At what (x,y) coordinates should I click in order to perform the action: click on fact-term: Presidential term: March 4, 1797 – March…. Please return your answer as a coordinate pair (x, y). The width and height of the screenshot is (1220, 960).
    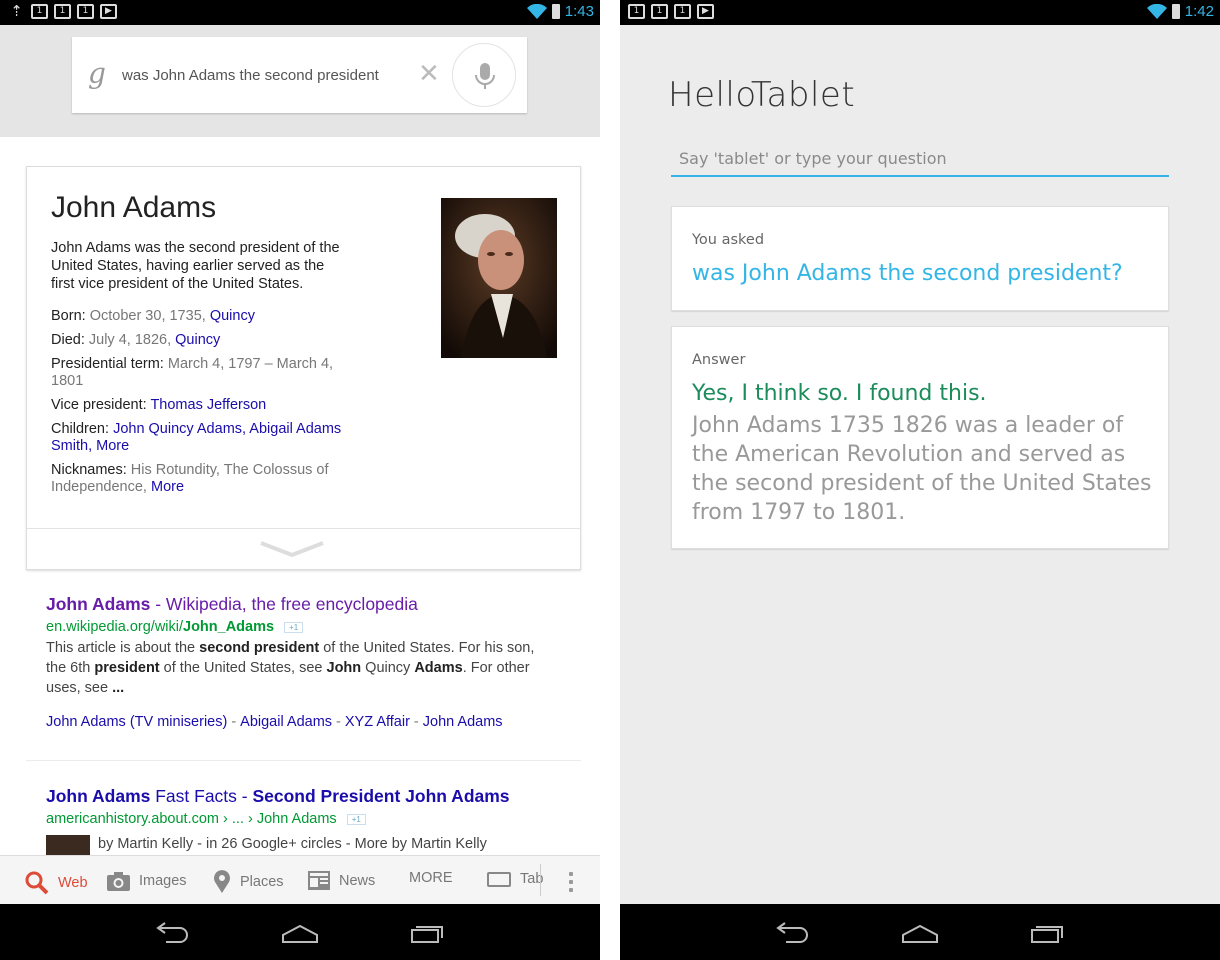
    Looking at the image, I should click on (192, 372).